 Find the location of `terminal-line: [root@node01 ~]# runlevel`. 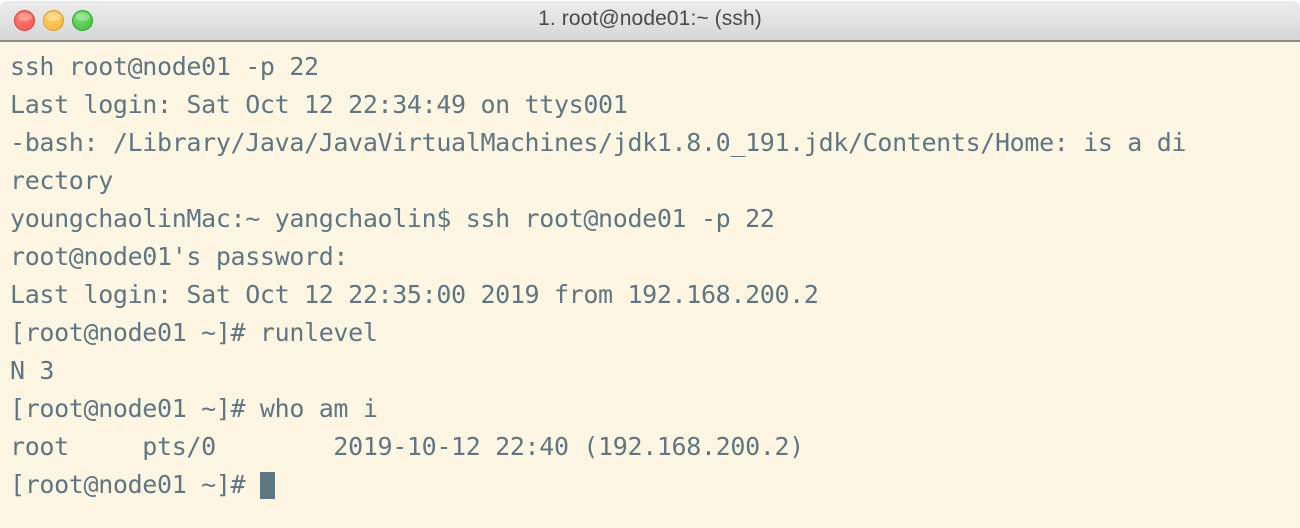

terminal-line: [root@node01 ~]# runlevel is located at coordinates (194, 332).